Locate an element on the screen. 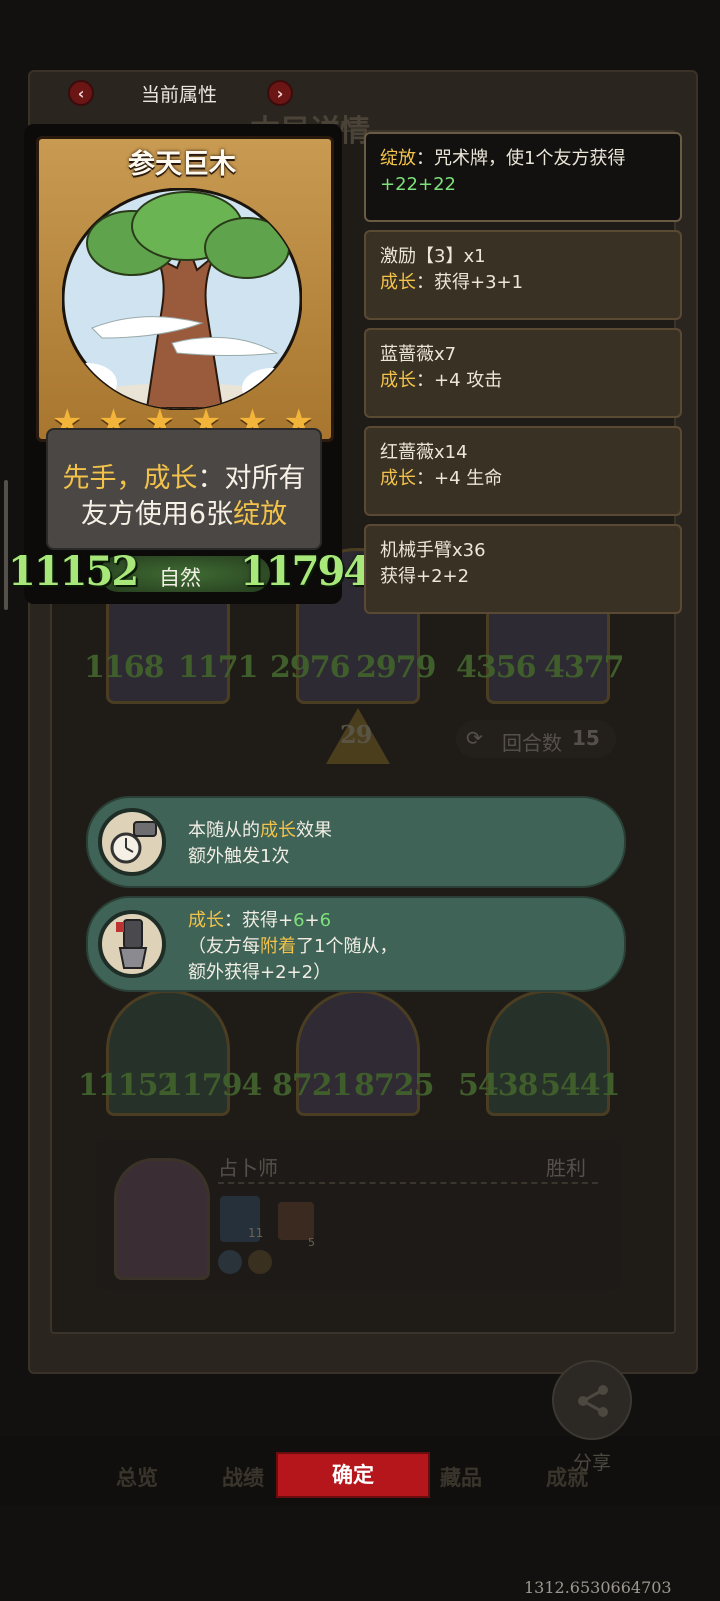 Image resolution: width=720 pixels, height=1601 pixels. effect-item: 机械手臂x36 获得+2+2 is located at coordinates (523, 569).